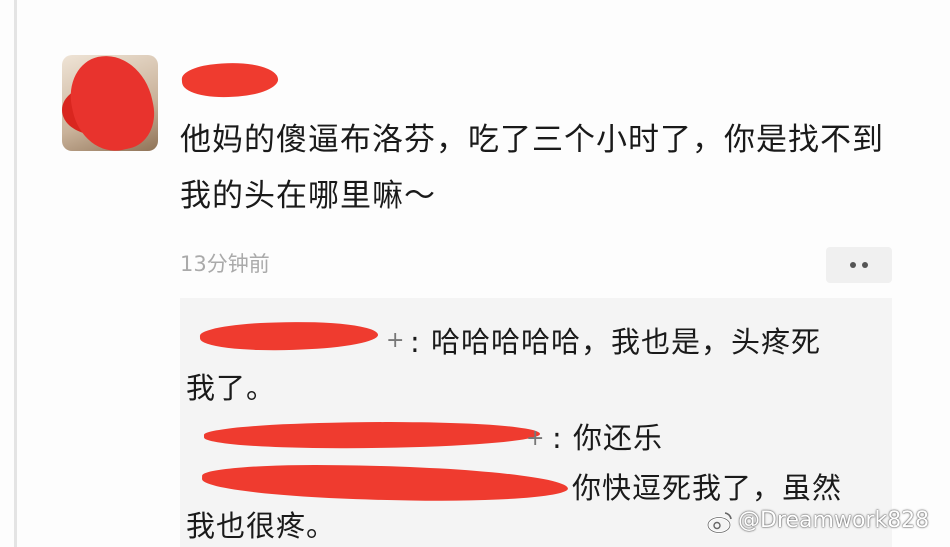  I want to click on more-dots-icon, so click(853, 265).